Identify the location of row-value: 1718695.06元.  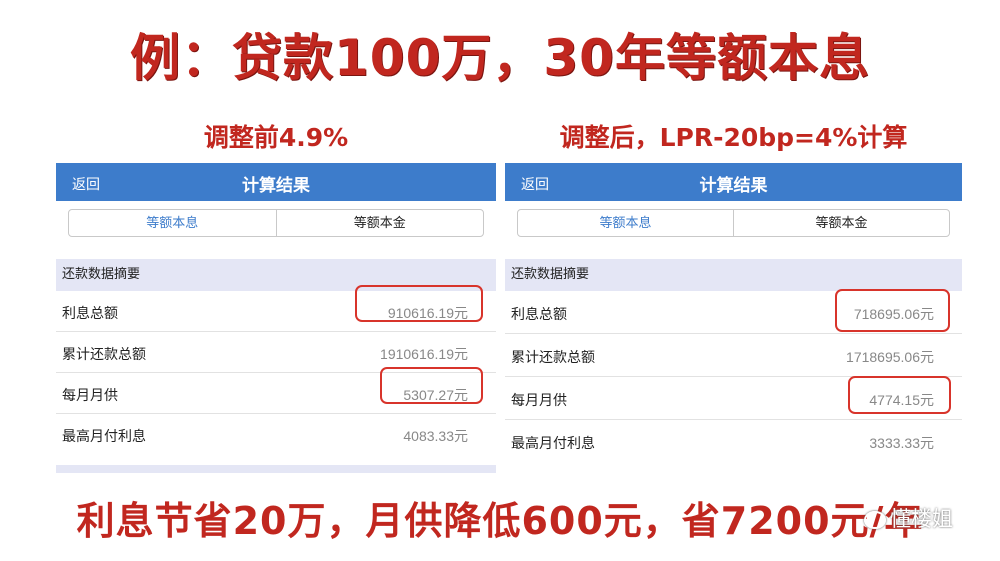
(890, 357).